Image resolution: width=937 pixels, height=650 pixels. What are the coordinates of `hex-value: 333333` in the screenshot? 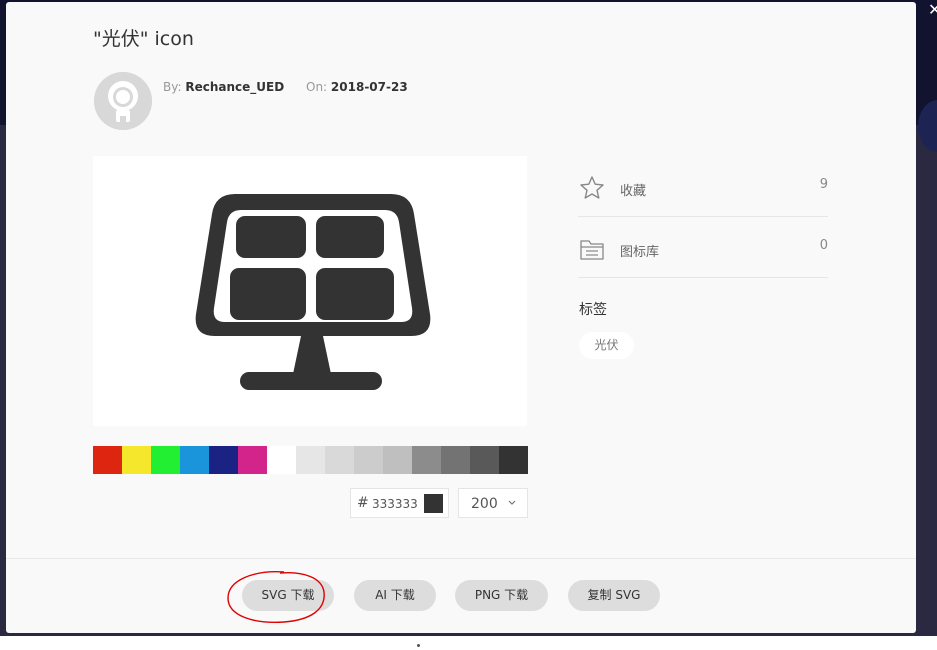 It's located at (395, 504).